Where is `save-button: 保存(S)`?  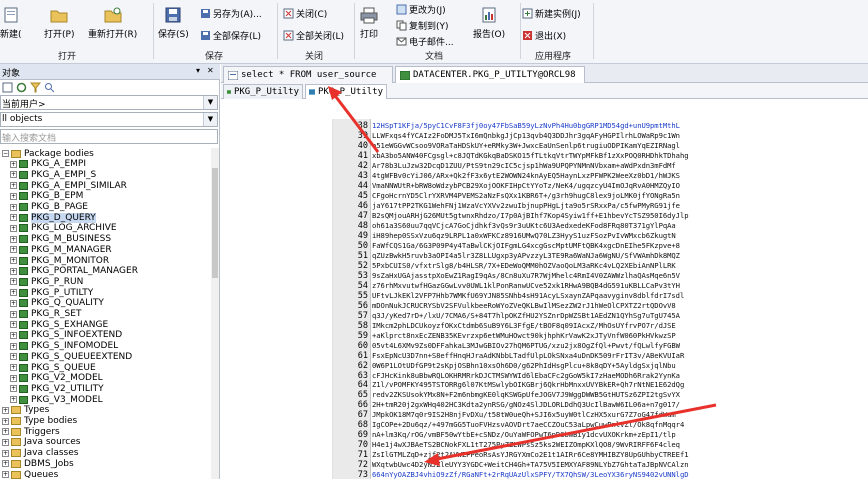 save-button: 保存(S) is located at coordinates (173, 23).